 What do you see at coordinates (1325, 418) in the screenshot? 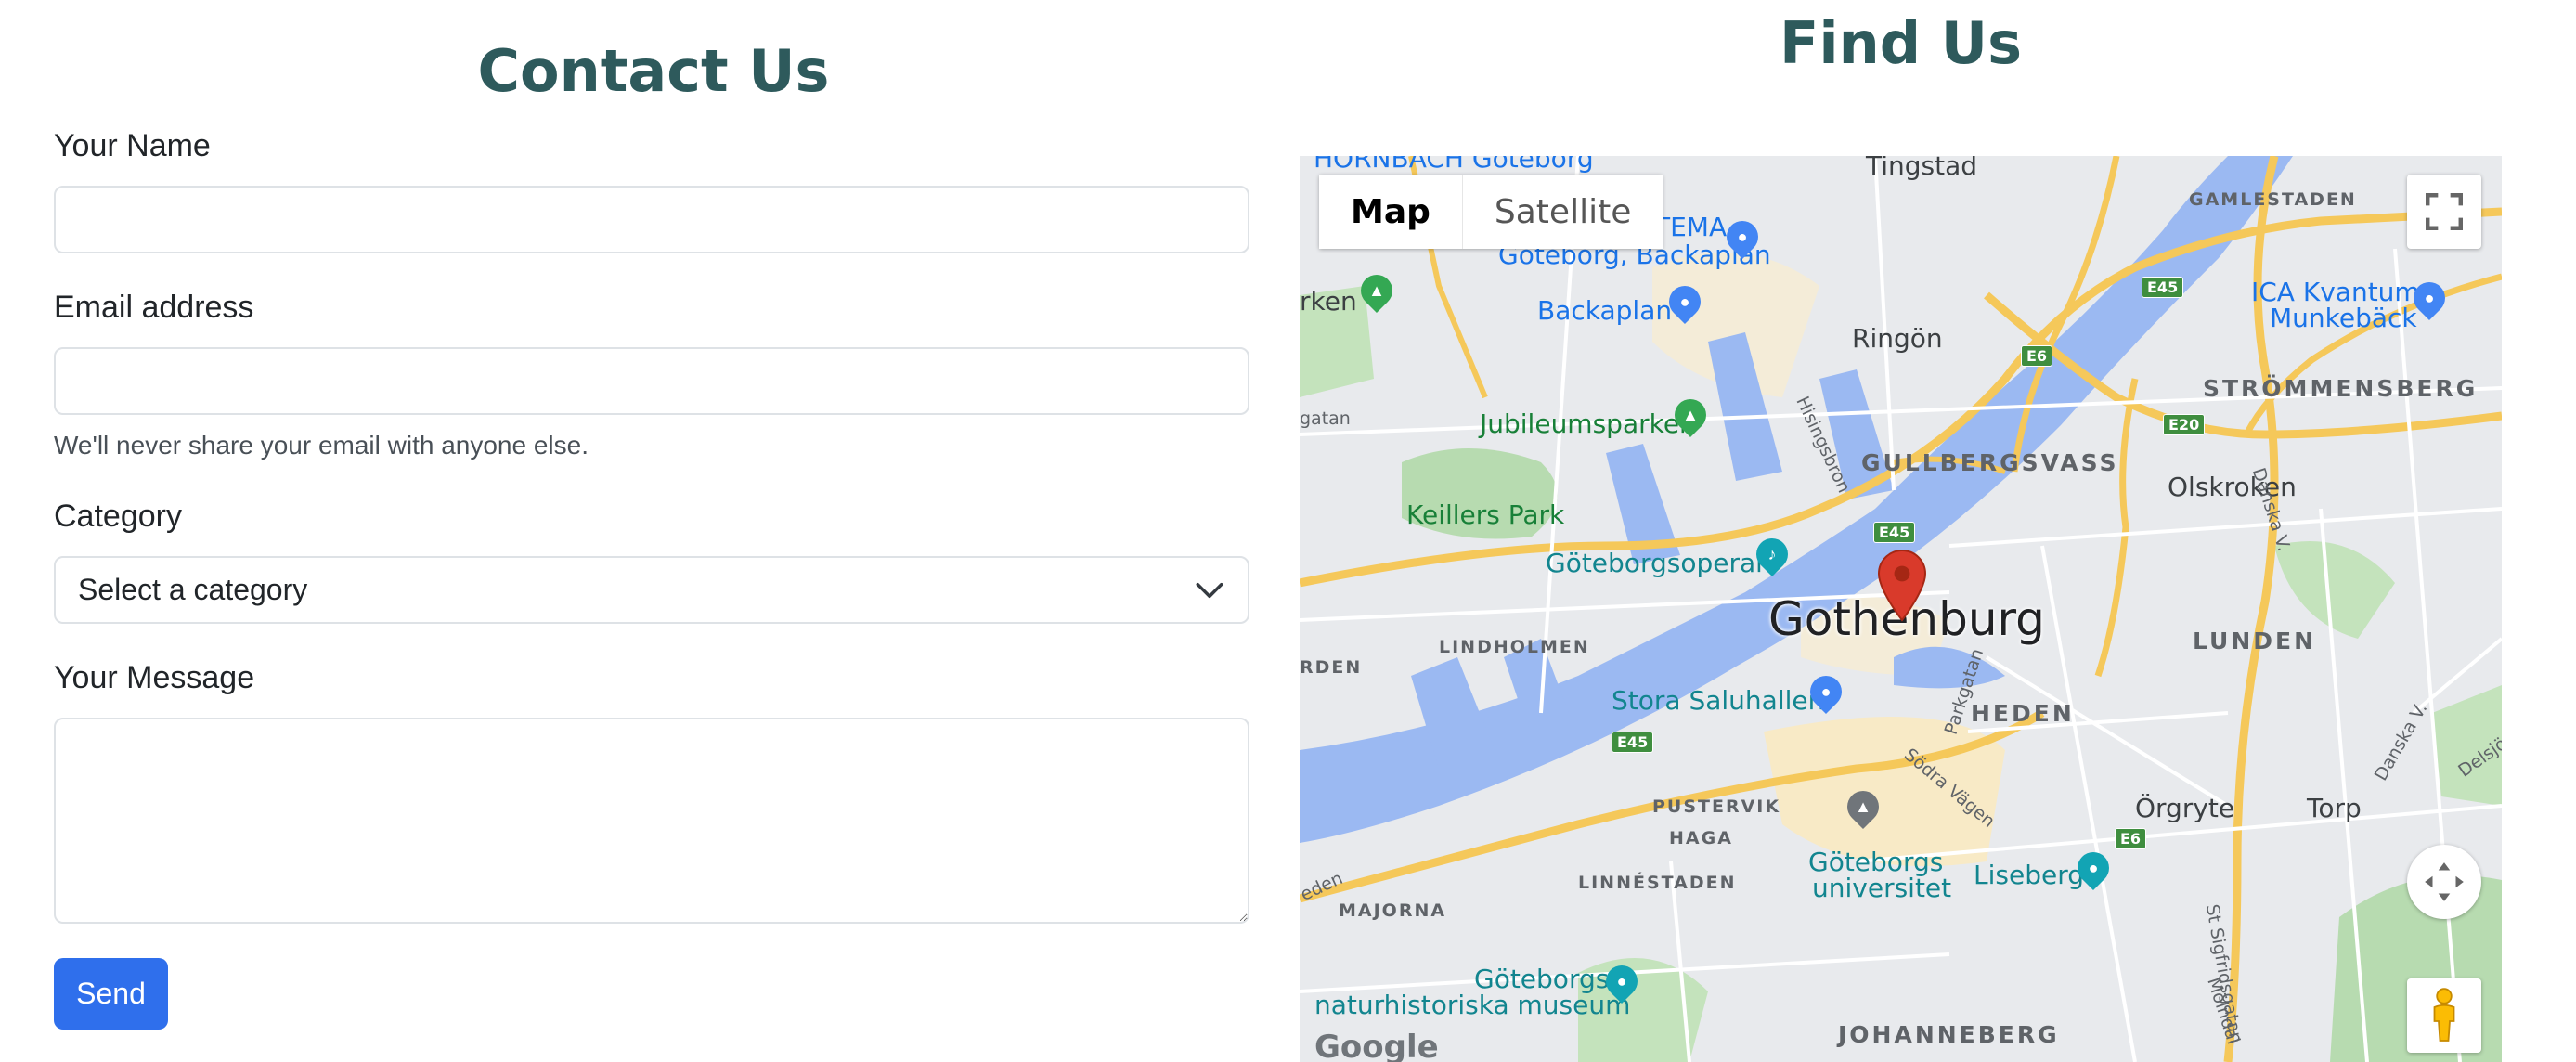
I see `map-street-gatan: gatan` at bounding box center [1325, 418].